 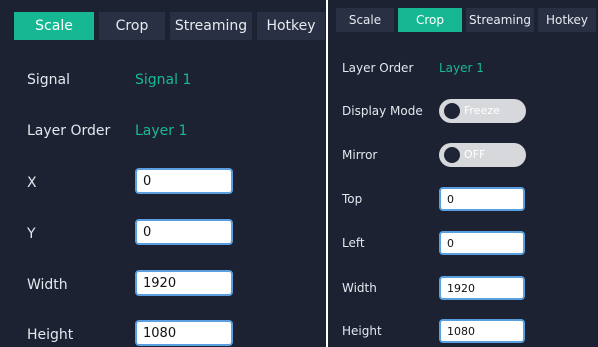 I want to click on top-label: Top, so click(x=352, y=199).